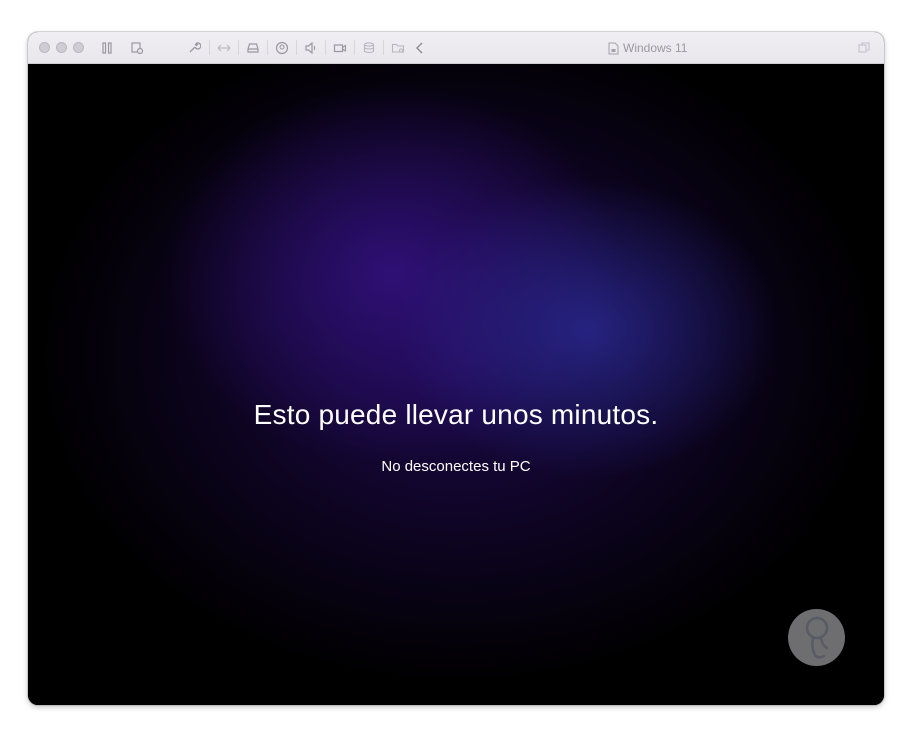 The image size is (912, 750). I want to click on setup-subline: No desconectes tu PC, so click(456, 466).